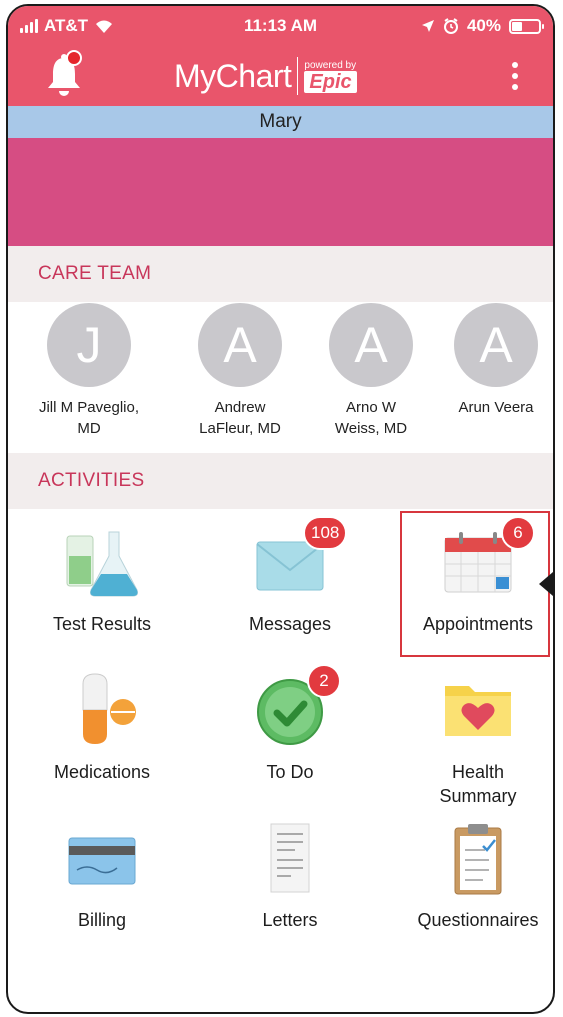 The width and height of the screenshot is (563, 1017). I want to click on member-name: Jill M Paveglio, MD, so click(89, 418).